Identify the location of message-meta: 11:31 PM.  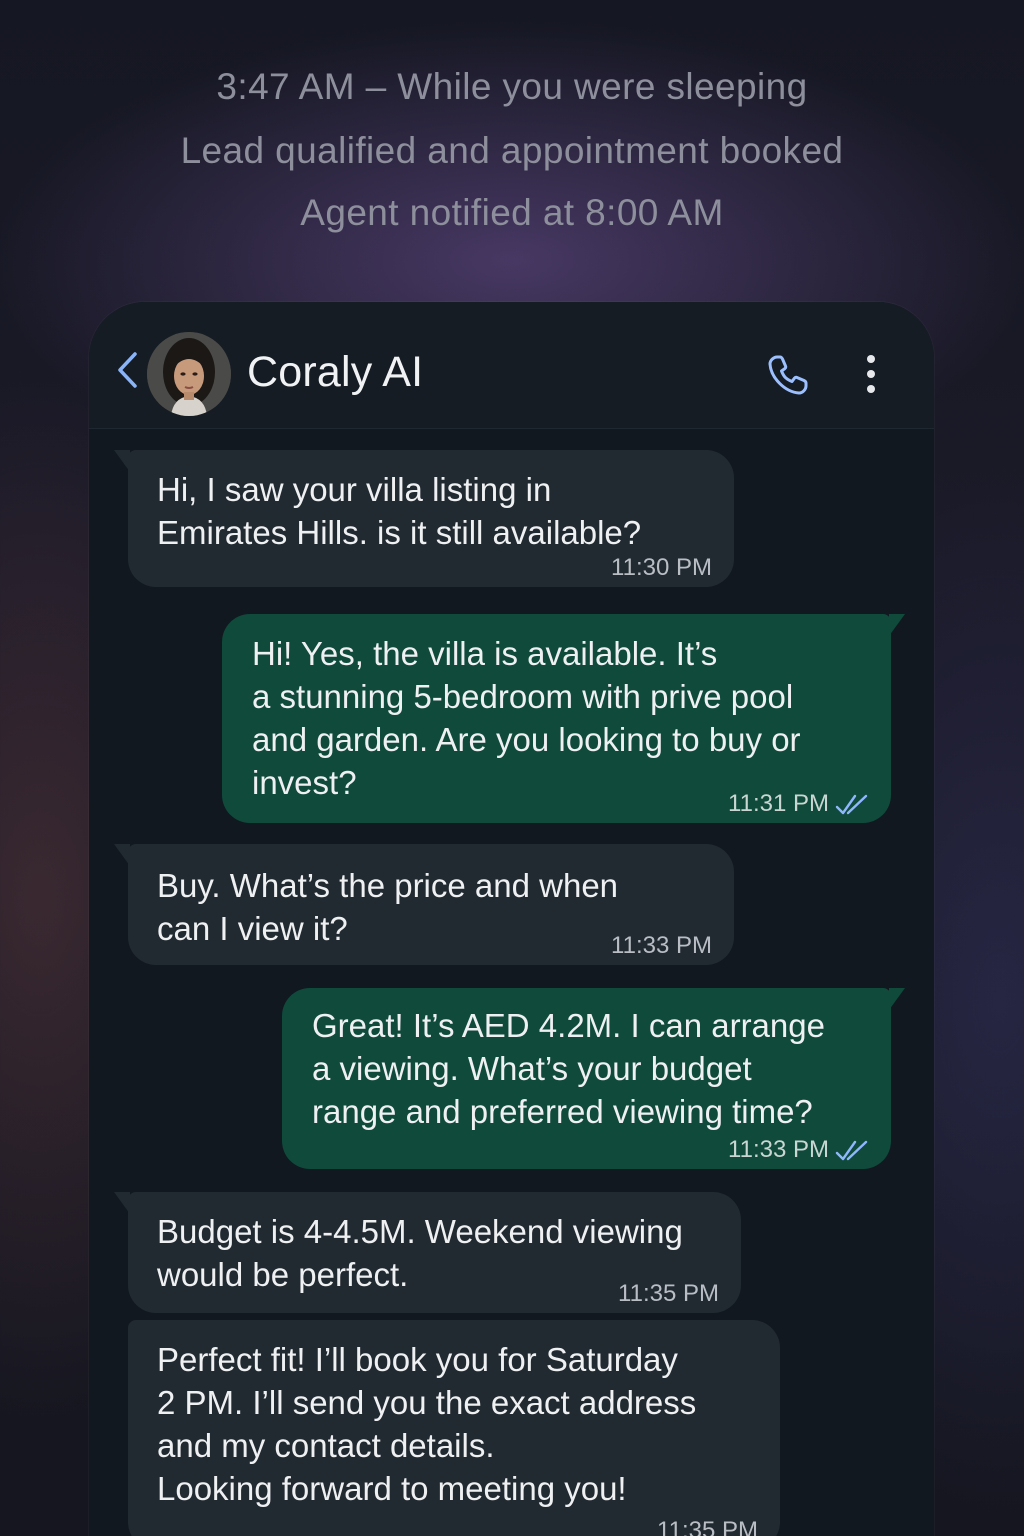
(798, 804).